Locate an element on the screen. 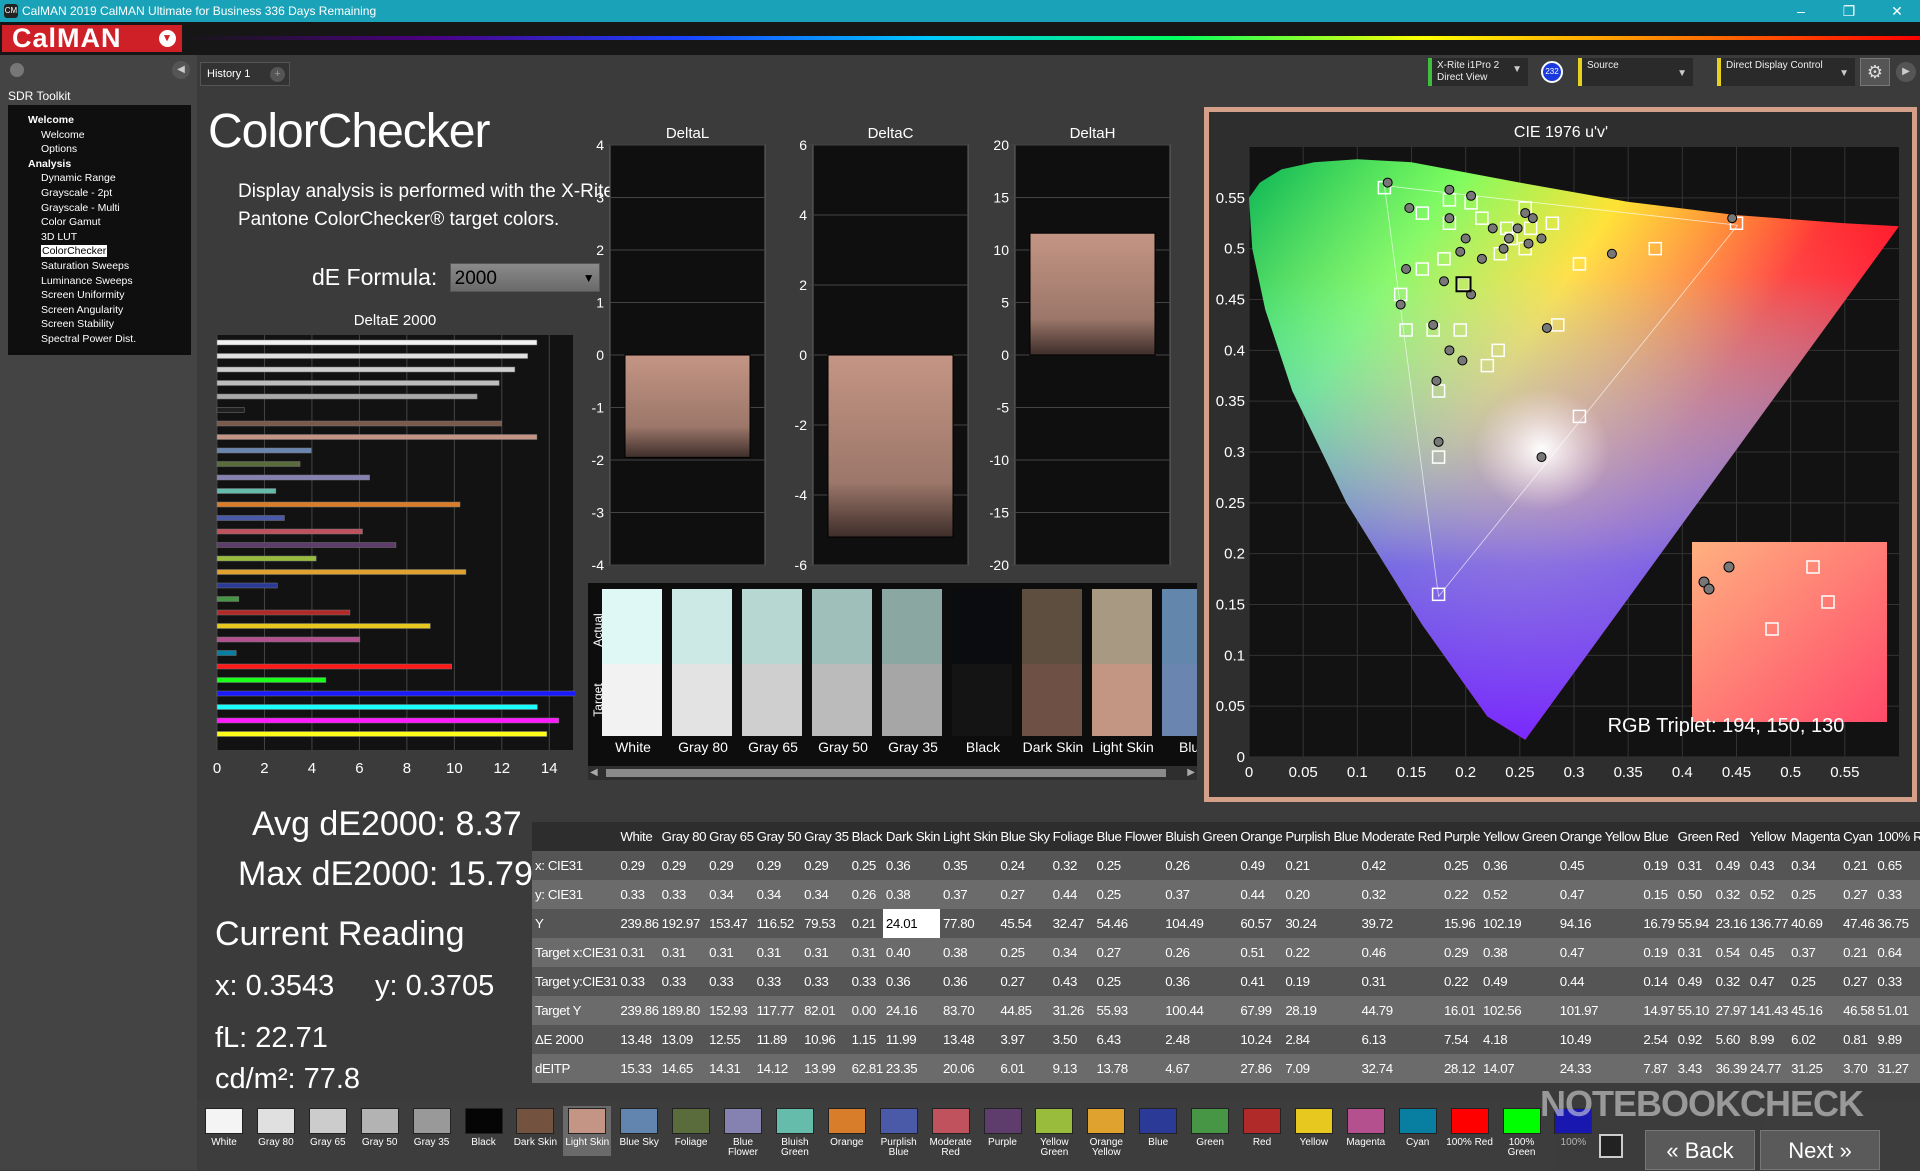 The image size is (1920, 1171). table-cell: 44.85 is located at coordinates (1023, 1010).